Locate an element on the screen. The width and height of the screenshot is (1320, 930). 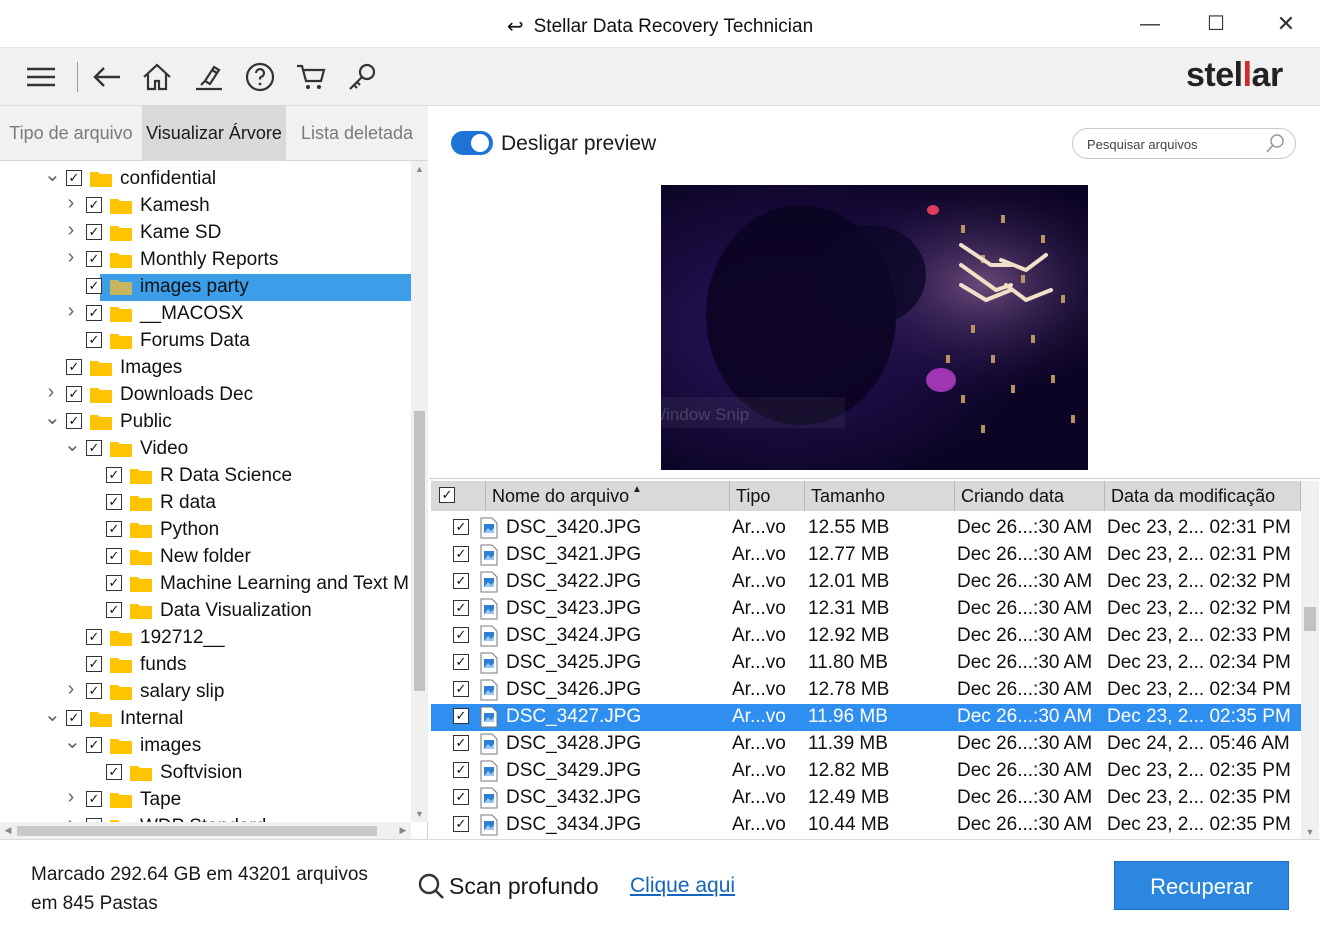
close-button: ✕ is located at coordinates (1286, 24).